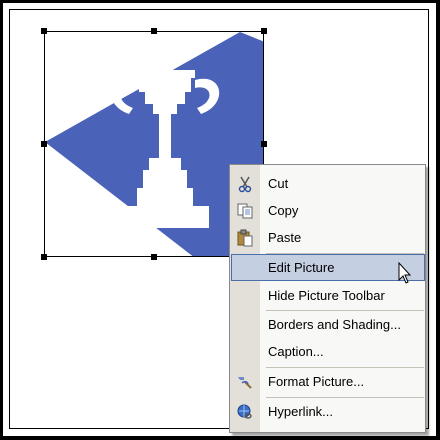 The height and width of the screenshot is (440, 440). I want to click on clipboard-icon, so click(245, 238).